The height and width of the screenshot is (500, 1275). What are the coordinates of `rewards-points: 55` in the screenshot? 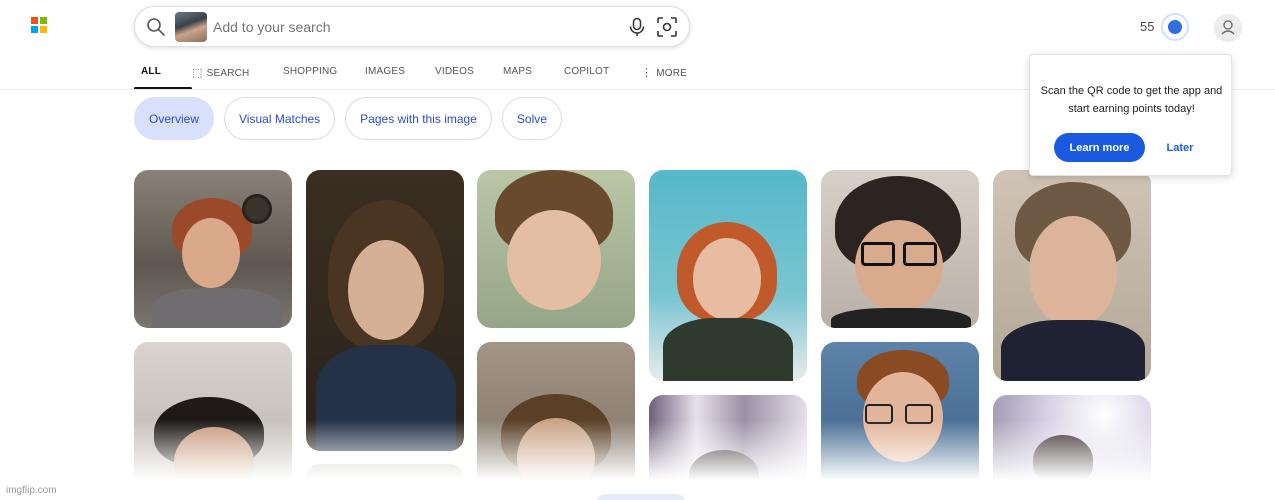 It's located at (1147, 26).